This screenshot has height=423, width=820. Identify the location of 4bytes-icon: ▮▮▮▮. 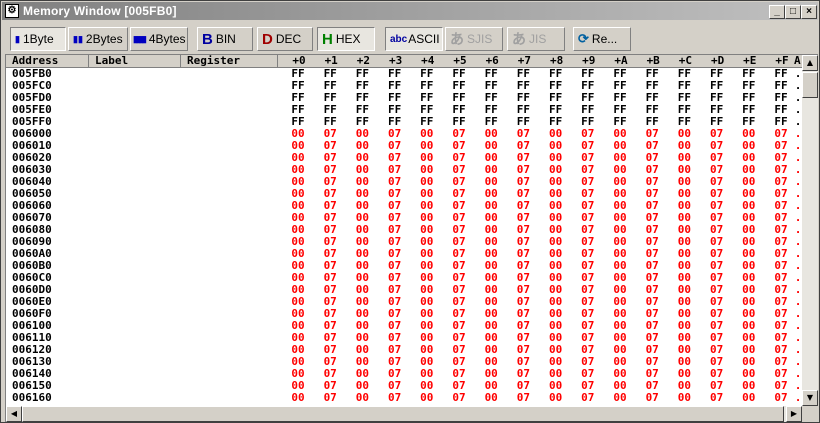
(140, 38).